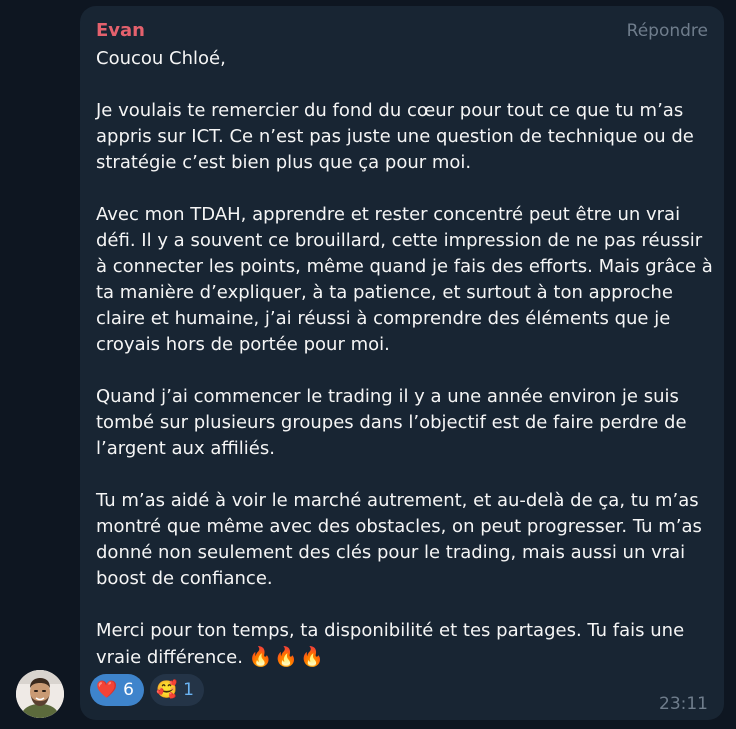  I want to click on reply-button: Répondre, so click(667, 31).